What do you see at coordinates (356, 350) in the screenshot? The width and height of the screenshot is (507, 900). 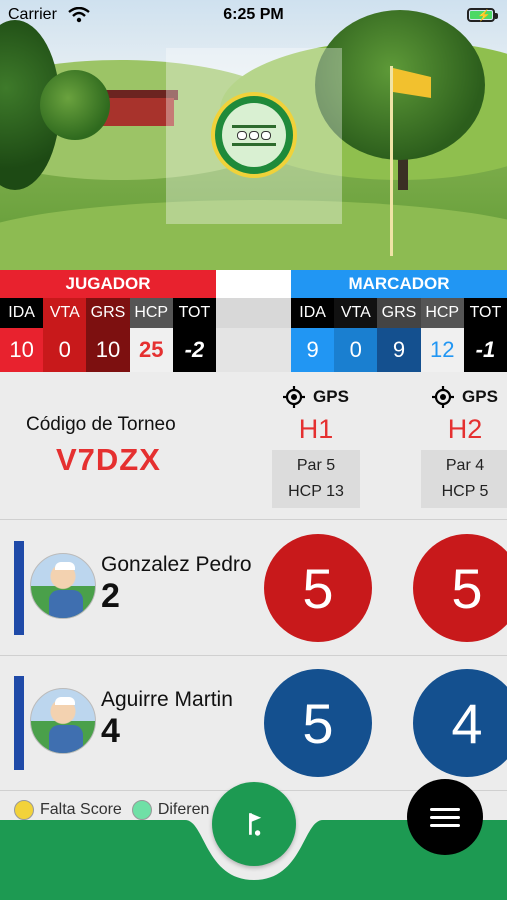 I see `marcador-val-vta: 0` at bounding box center [356, 350].